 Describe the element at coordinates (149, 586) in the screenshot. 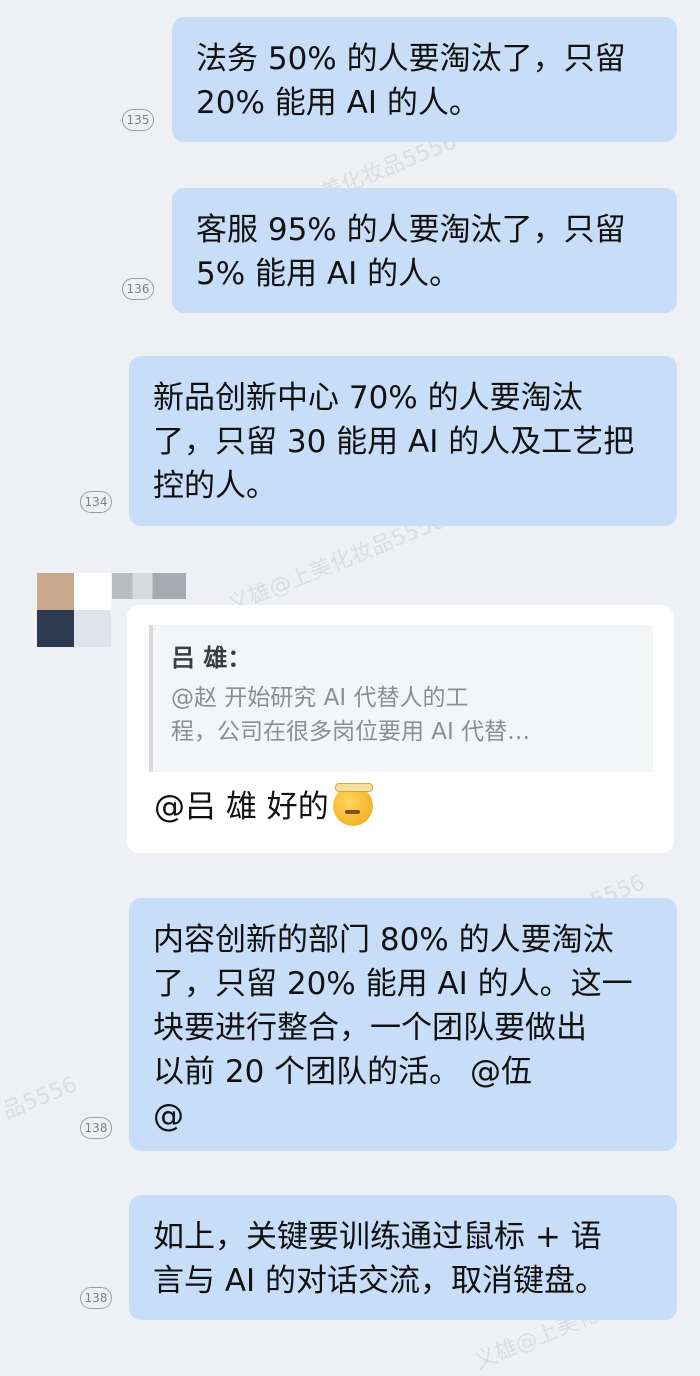

I see `sender-name-blurred` at that location.